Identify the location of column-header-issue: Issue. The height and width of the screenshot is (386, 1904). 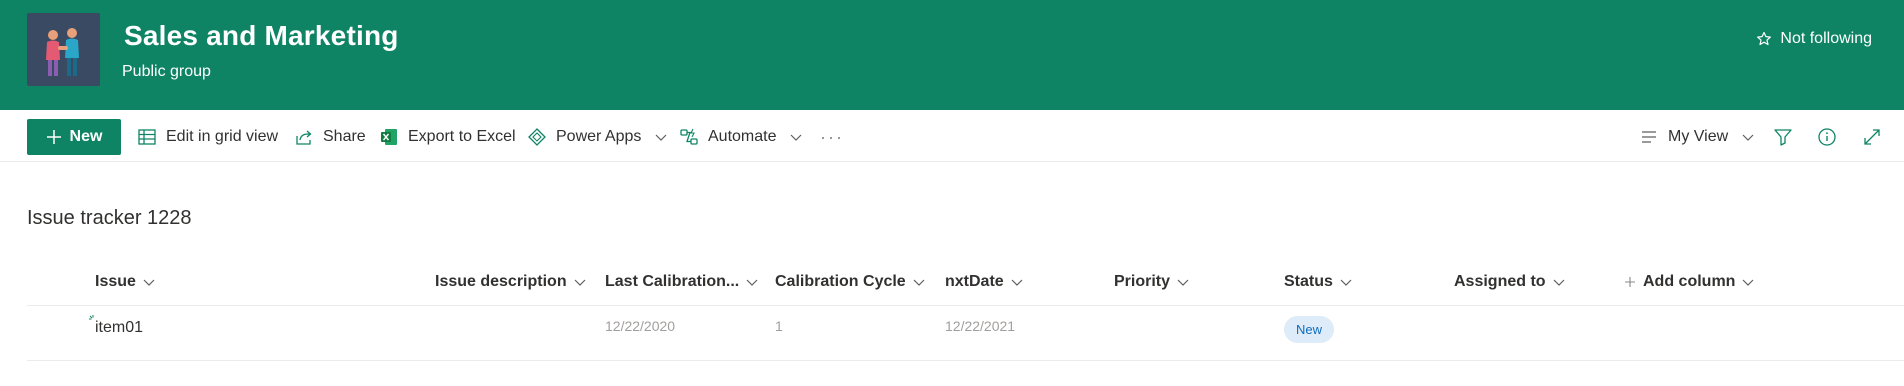
(125, 282).